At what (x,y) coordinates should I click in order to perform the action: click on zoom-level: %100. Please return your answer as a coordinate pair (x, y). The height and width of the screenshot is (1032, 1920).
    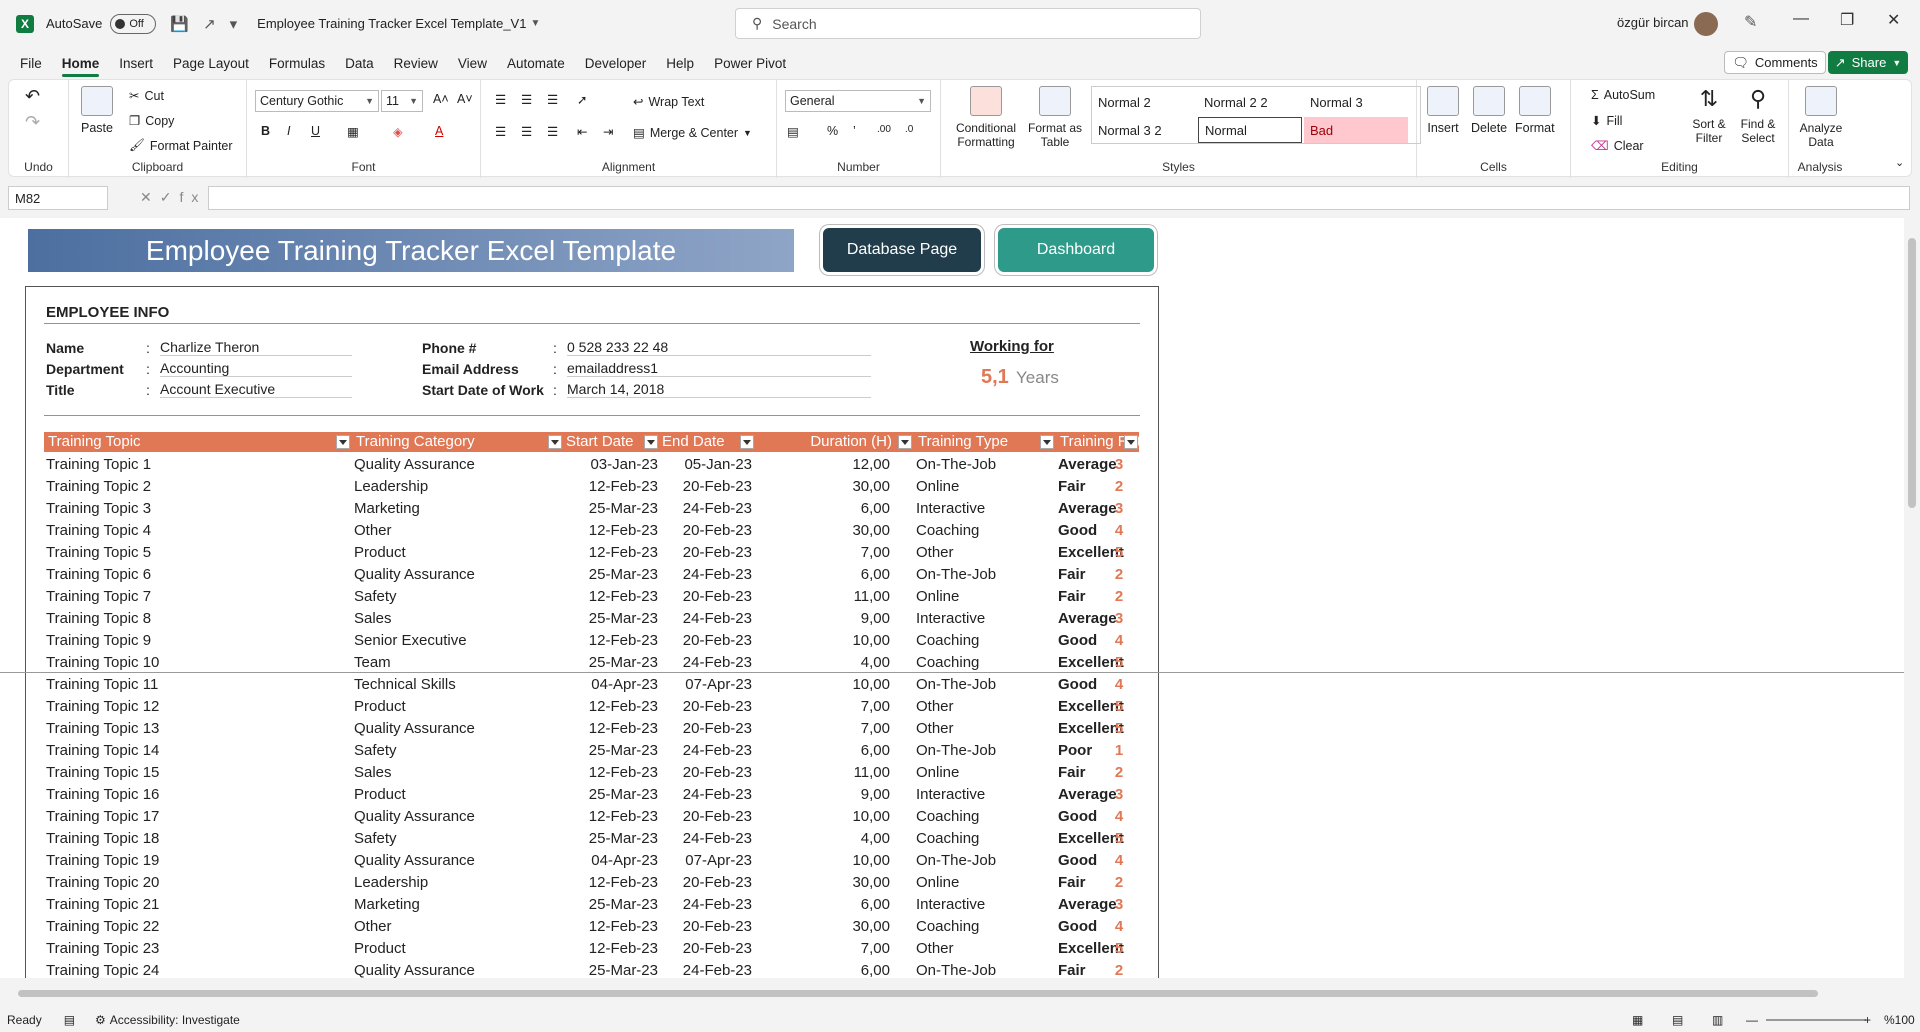
    Looking at the image, I should click on (1899, 1020).